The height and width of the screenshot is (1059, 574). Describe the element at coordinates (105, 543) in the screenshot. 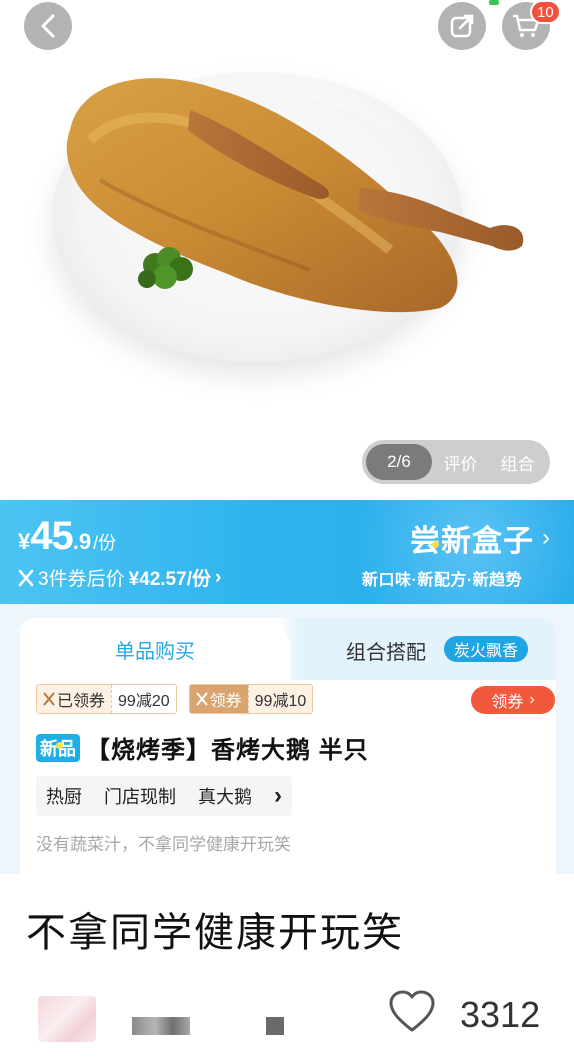

I see `price-unit: /份` at that location.